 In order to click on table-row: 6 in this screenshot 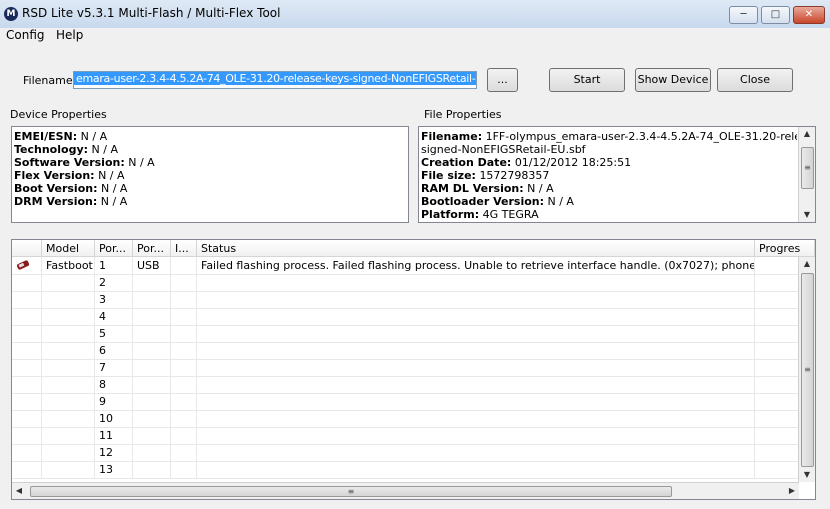, I will do `click(405, 351)`.